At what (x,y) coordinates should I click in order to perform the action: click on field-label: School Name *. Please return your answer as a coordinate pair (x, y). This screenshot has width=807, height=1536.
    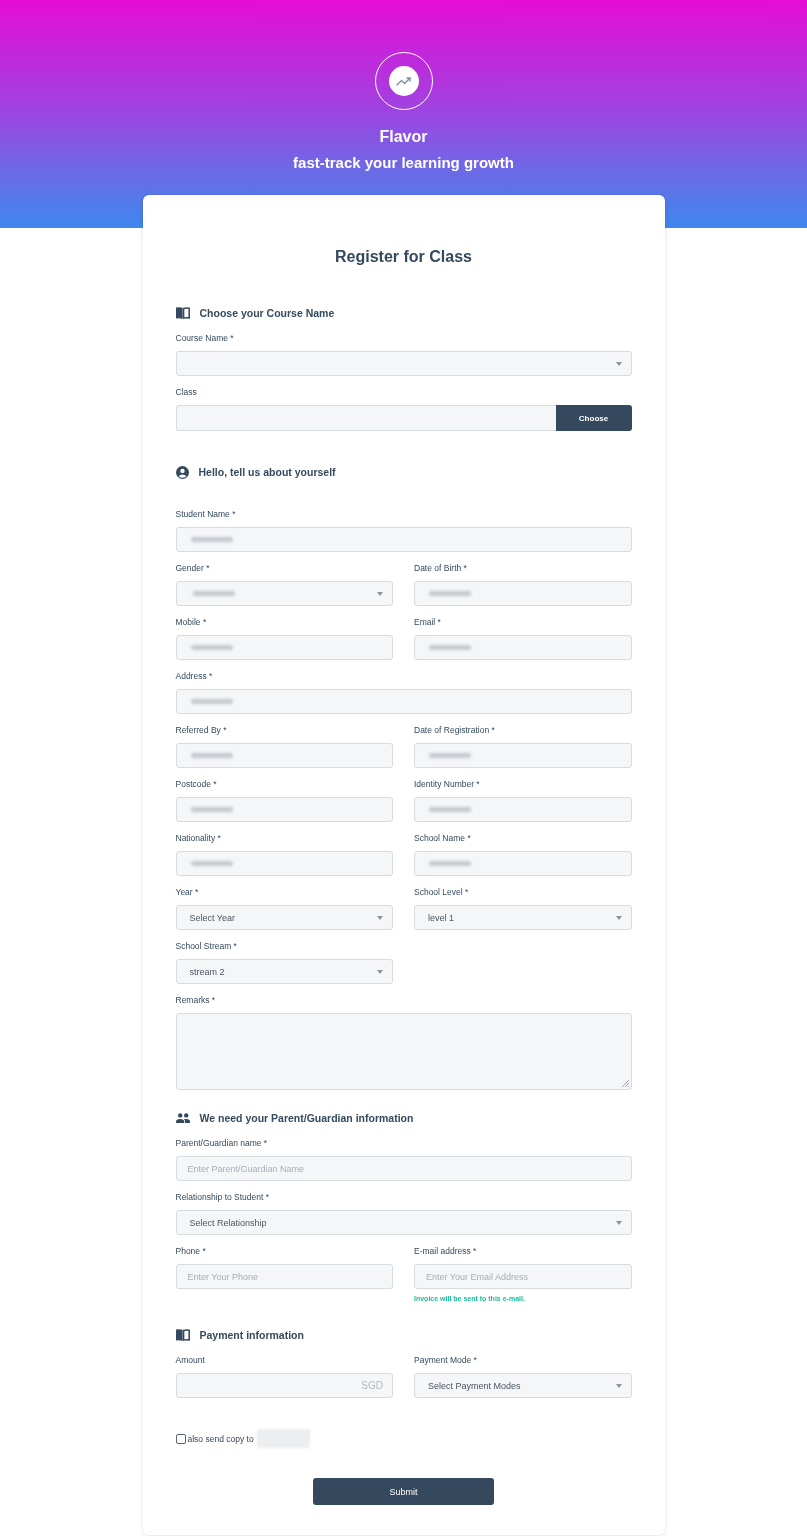
    Looking at the image, I should click on (443, 838).